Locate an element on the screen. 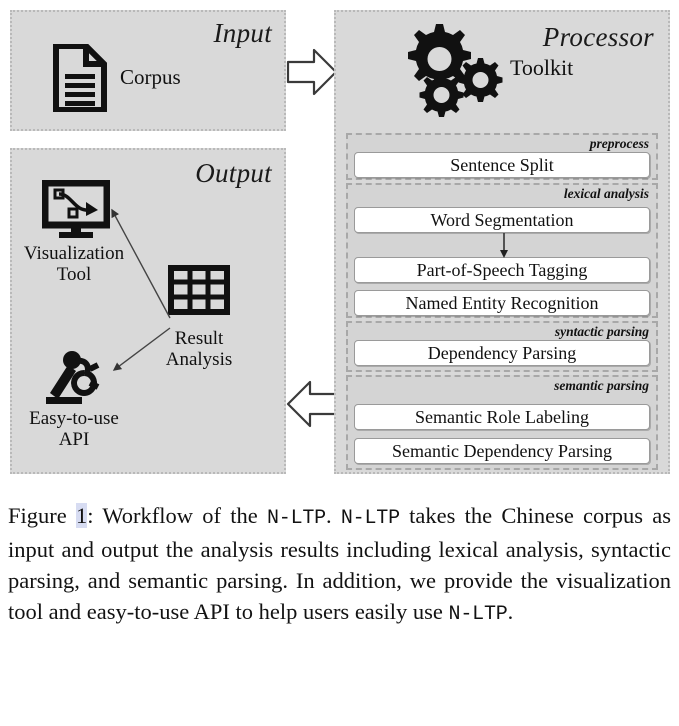  arrow-down-icon is located at coordinates (504, 245).